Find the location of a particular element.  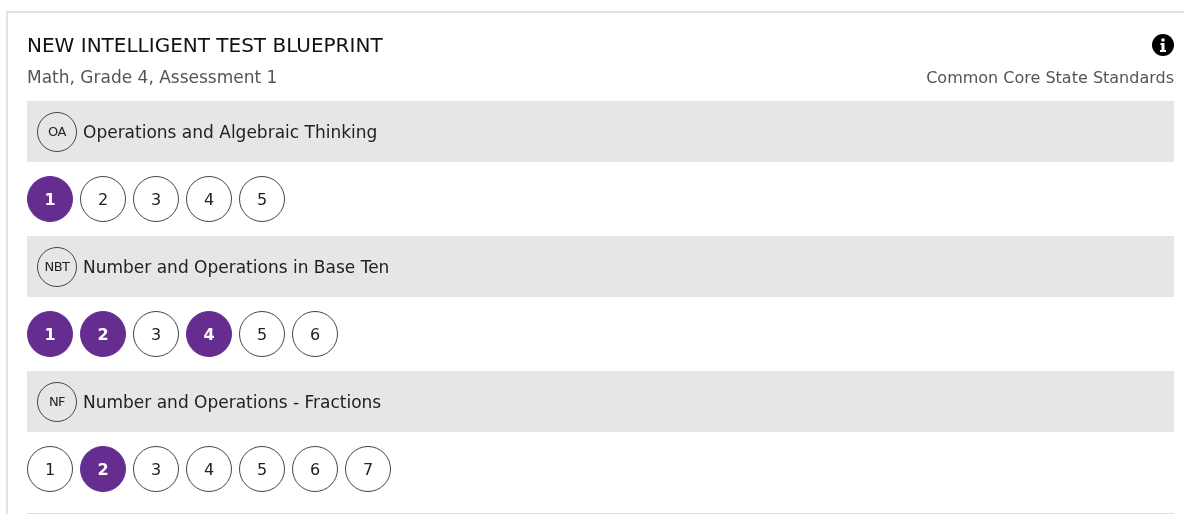

standards-label: Common Core State Standards is located at coordinates (1050, 77).